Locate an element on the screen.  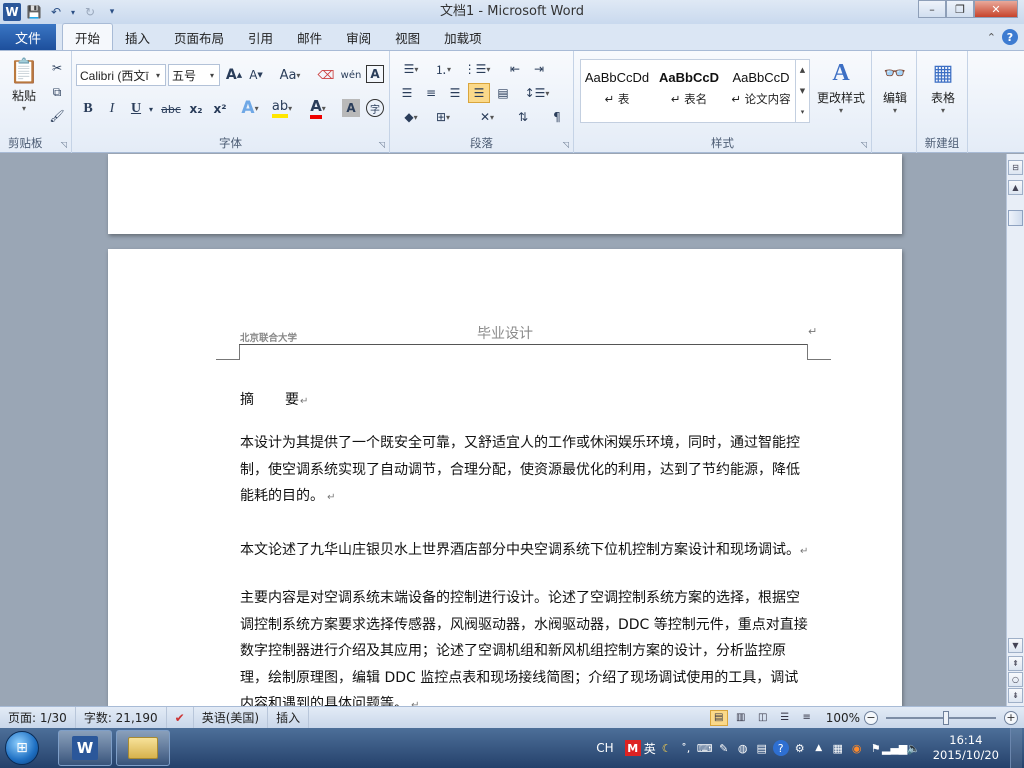
ime-language: CH is located at coordinates (604, 748).